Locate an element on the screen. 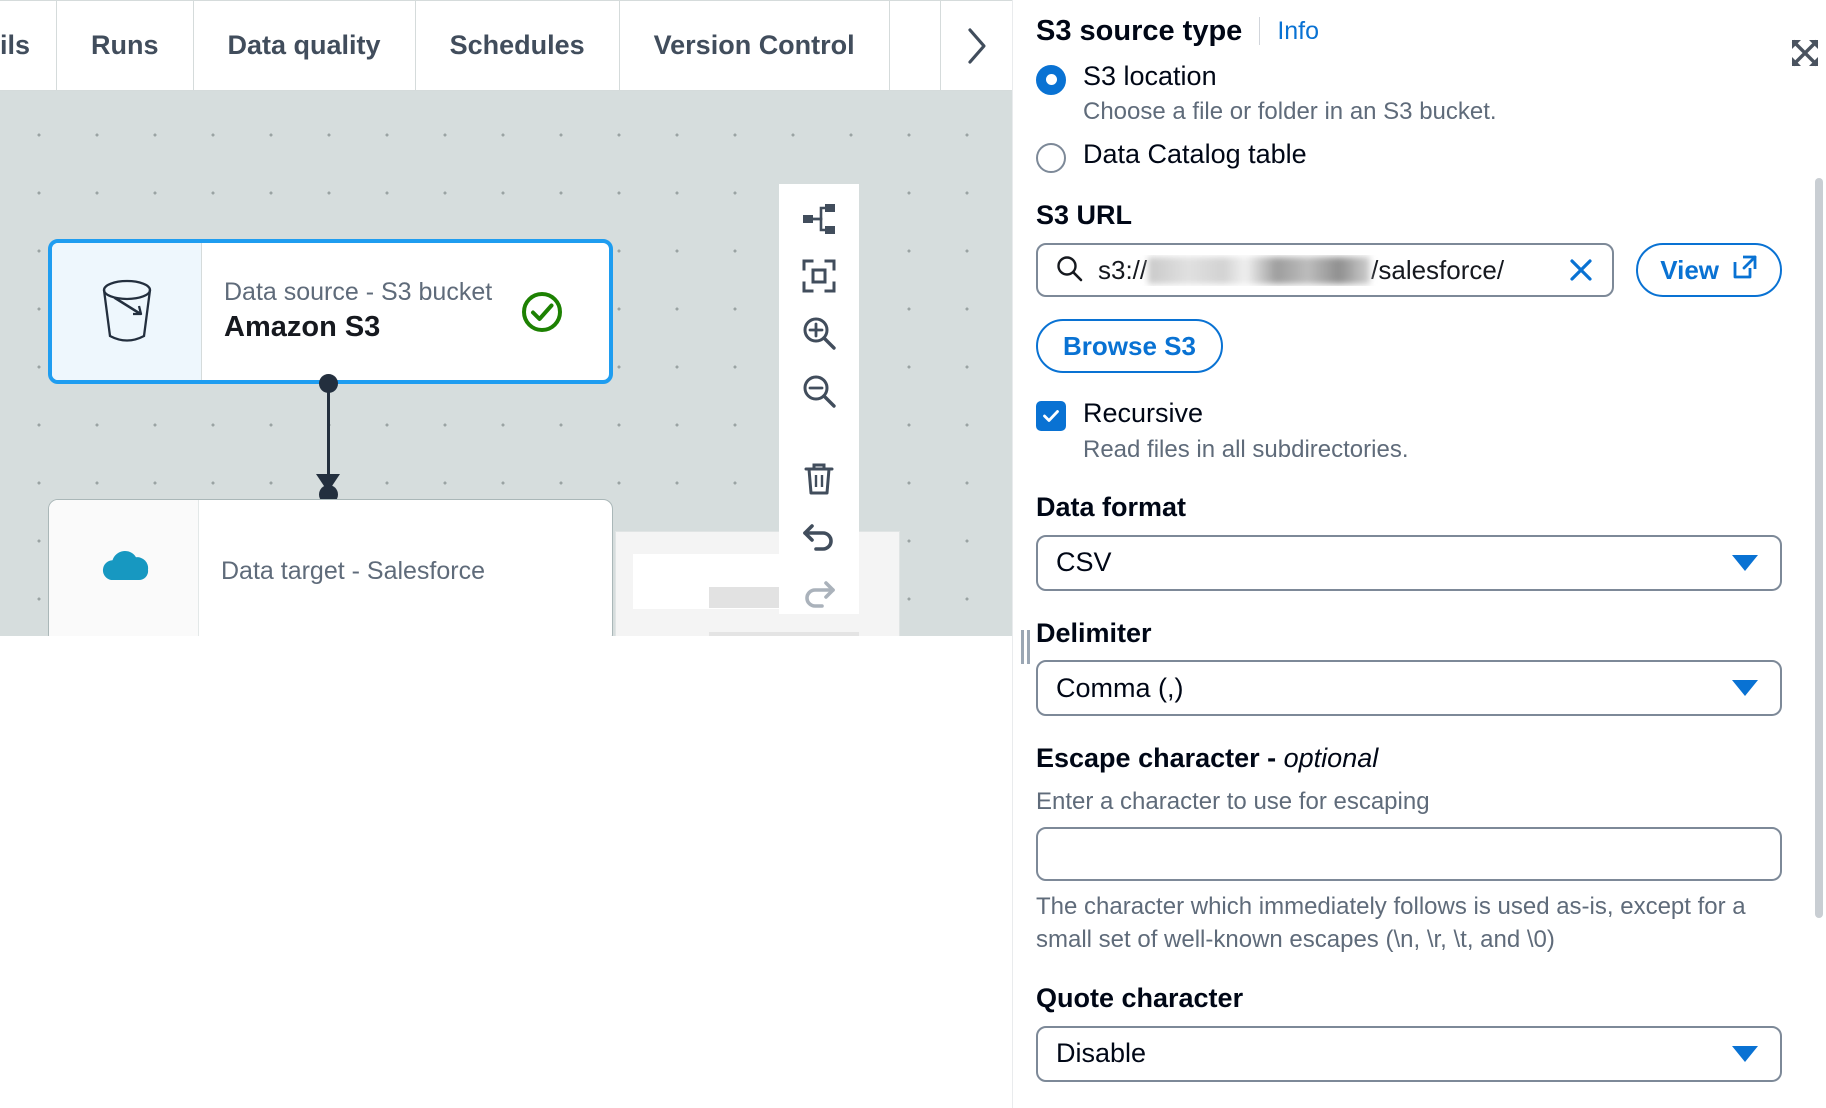 Image resolution: width=1826 pixels, height=1108 pixels. node-body: Data source - S3 bucket Amazon S3 is located at coordinates (405, 311).